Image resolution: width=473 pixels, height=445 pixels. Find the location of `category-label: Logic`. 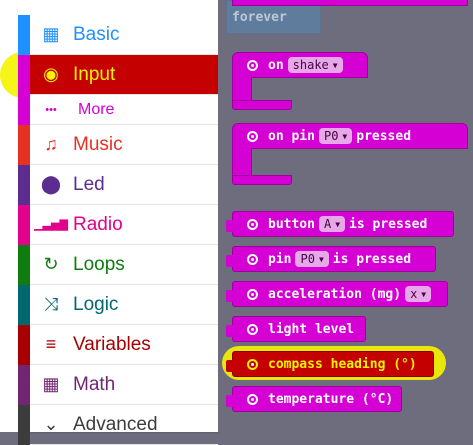

category-label: Logic is located at coordinates (96, 304).